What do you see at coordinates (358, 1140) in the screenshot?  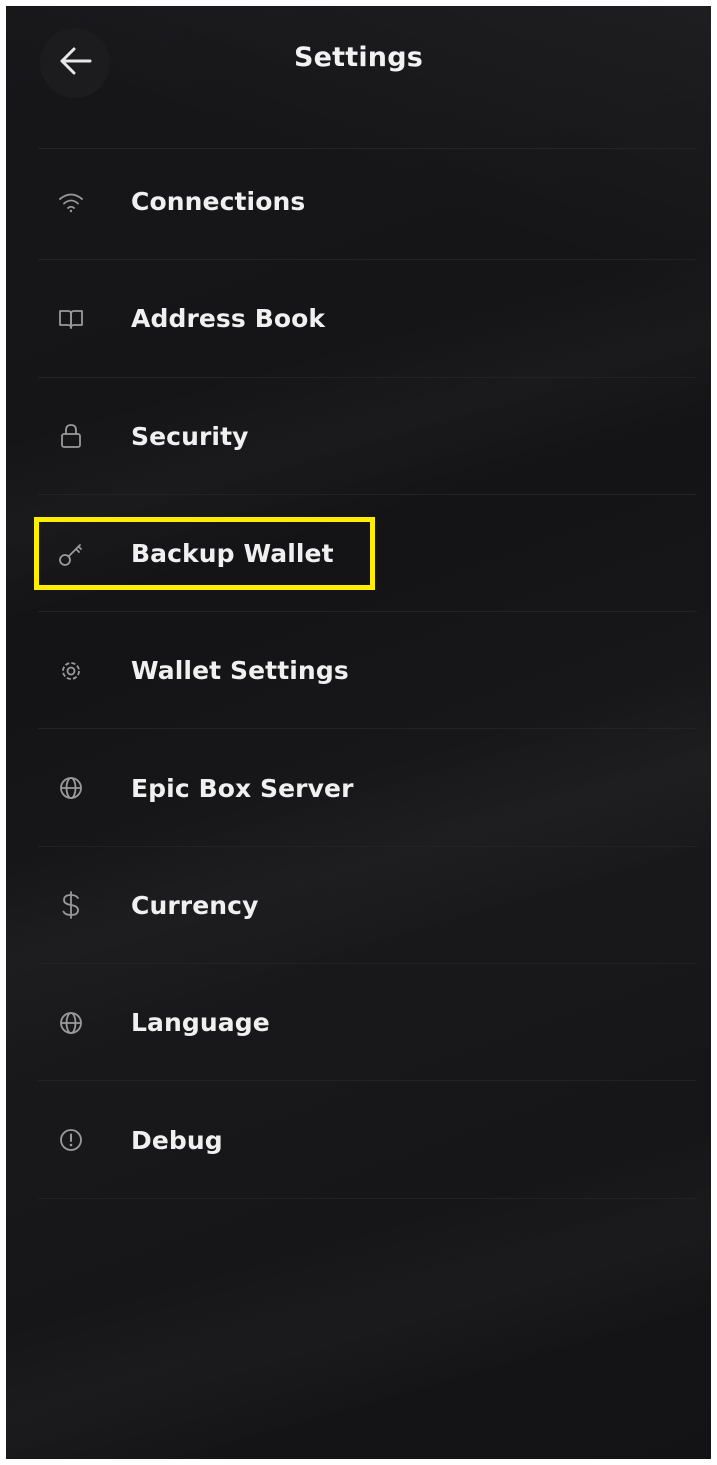 I see `menu-item-debug: Debug` at bounding box center [358, 1140].